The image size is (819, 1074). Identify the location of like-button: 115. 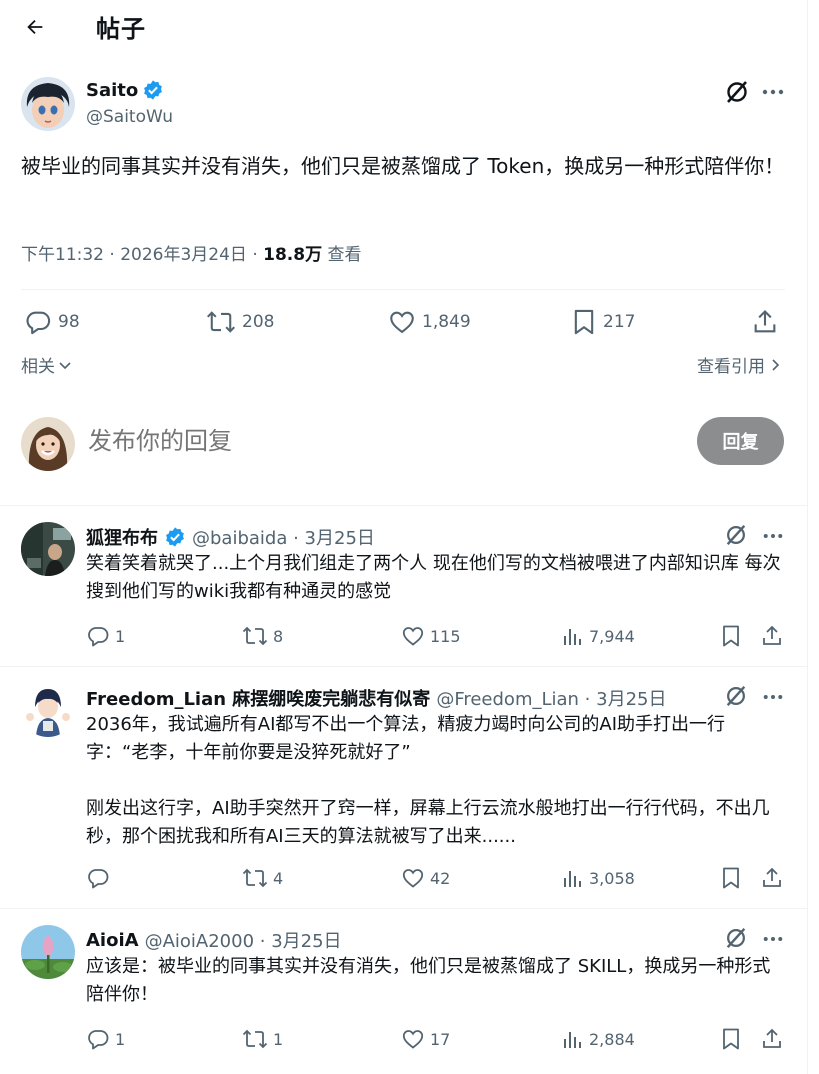
(431, 636).